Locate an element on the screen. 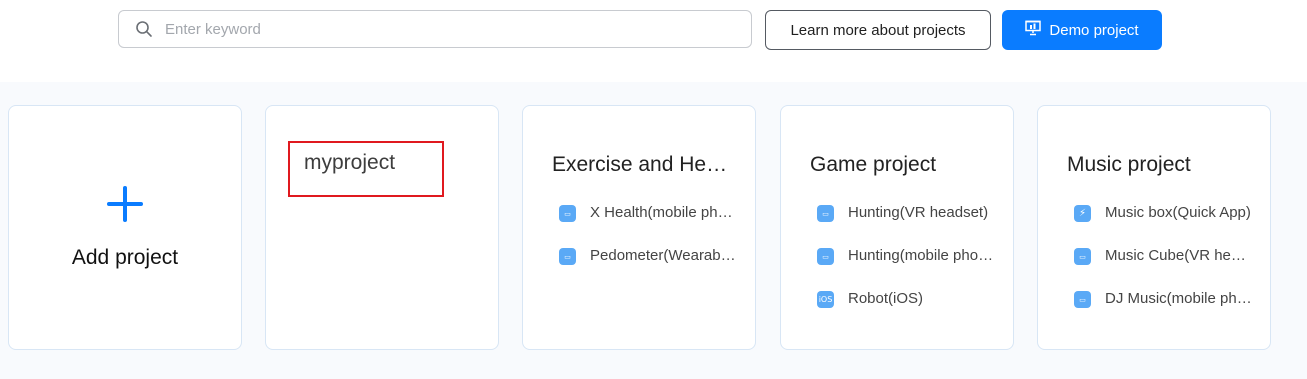  project-app-item: ▭ Hunting(mobile phone) is located at coordinates (907, 266).